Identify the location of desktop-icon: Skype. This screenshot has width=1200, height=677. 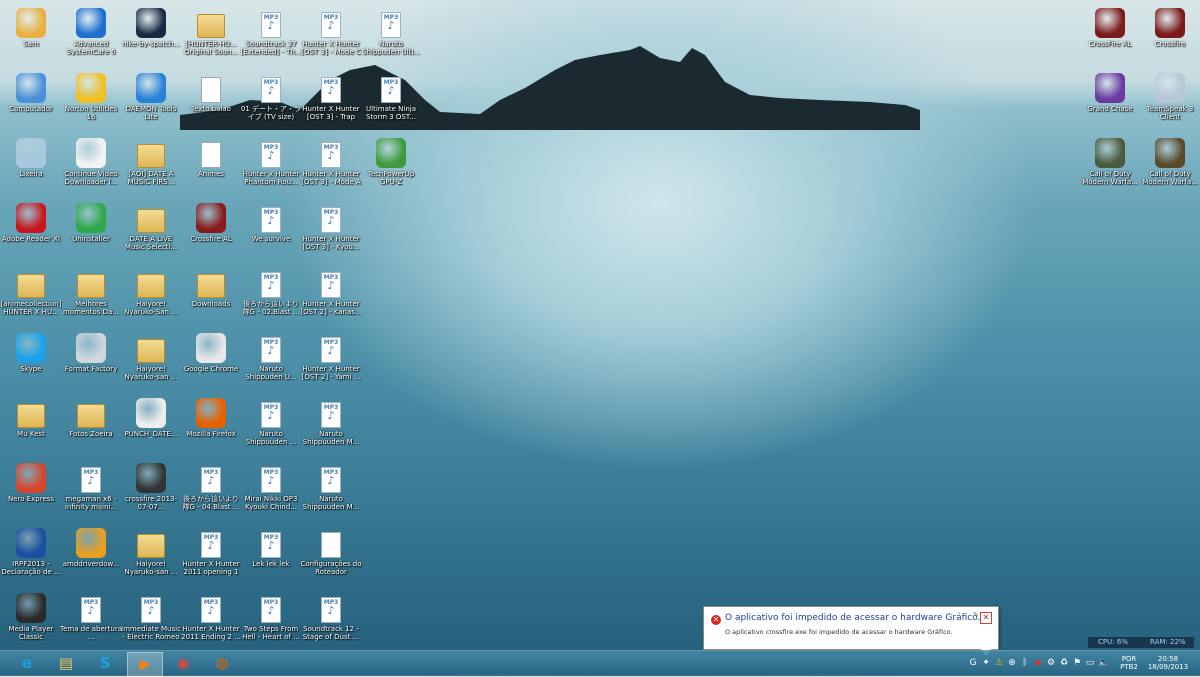
(31, 361).